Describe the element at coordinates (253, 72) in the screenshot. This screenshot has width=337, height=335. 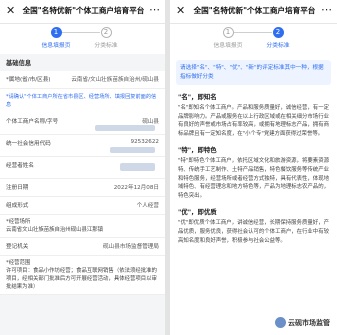
I see `selection-tip: 请选择"名"、"特"、"优"、"新"的评定标准其中一种，根据指标做好分类` at that location.